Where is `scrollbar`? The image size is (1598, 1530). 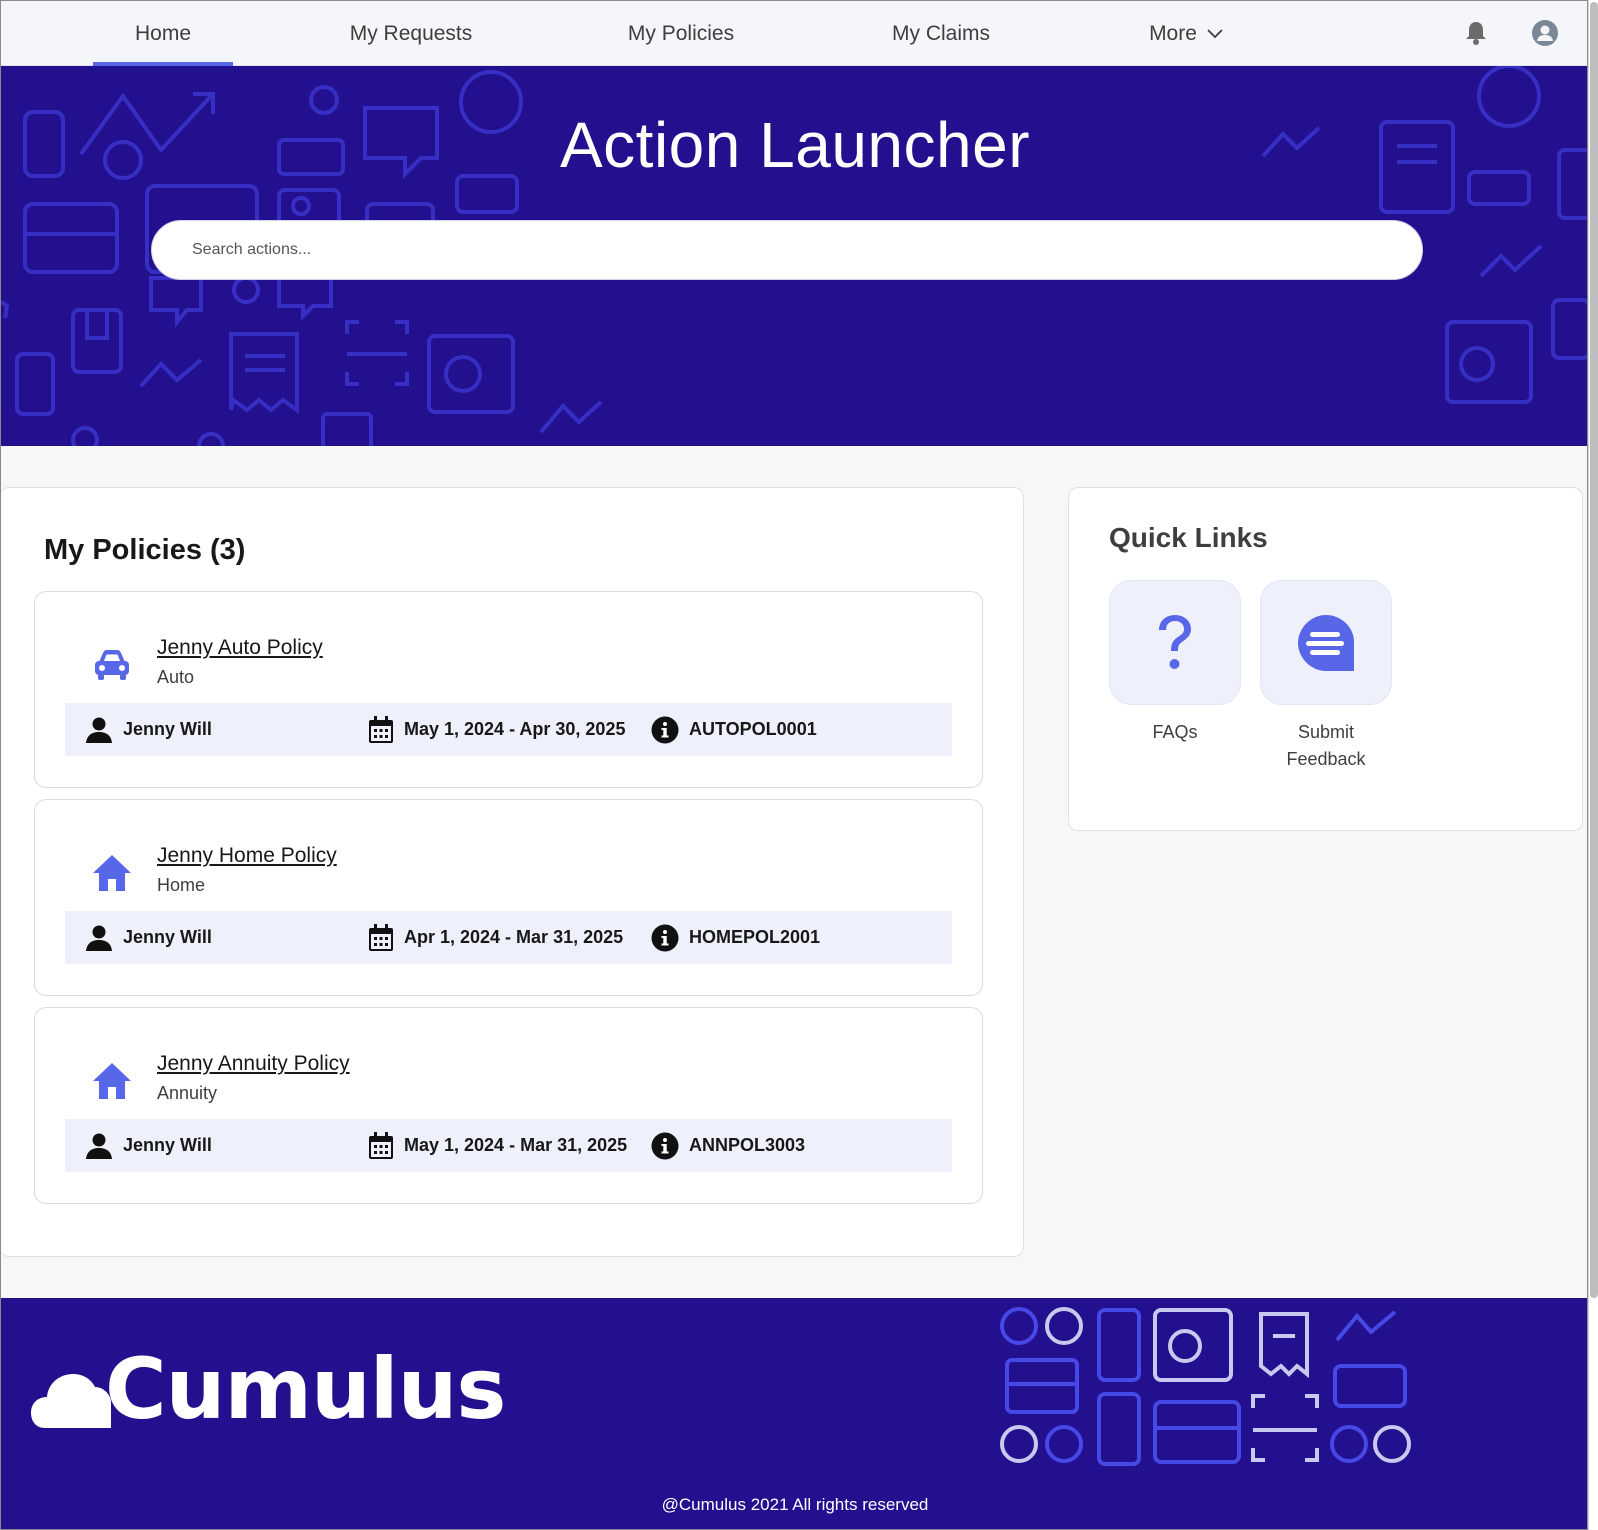 scrollbar is located at coordinates (1593, 765).